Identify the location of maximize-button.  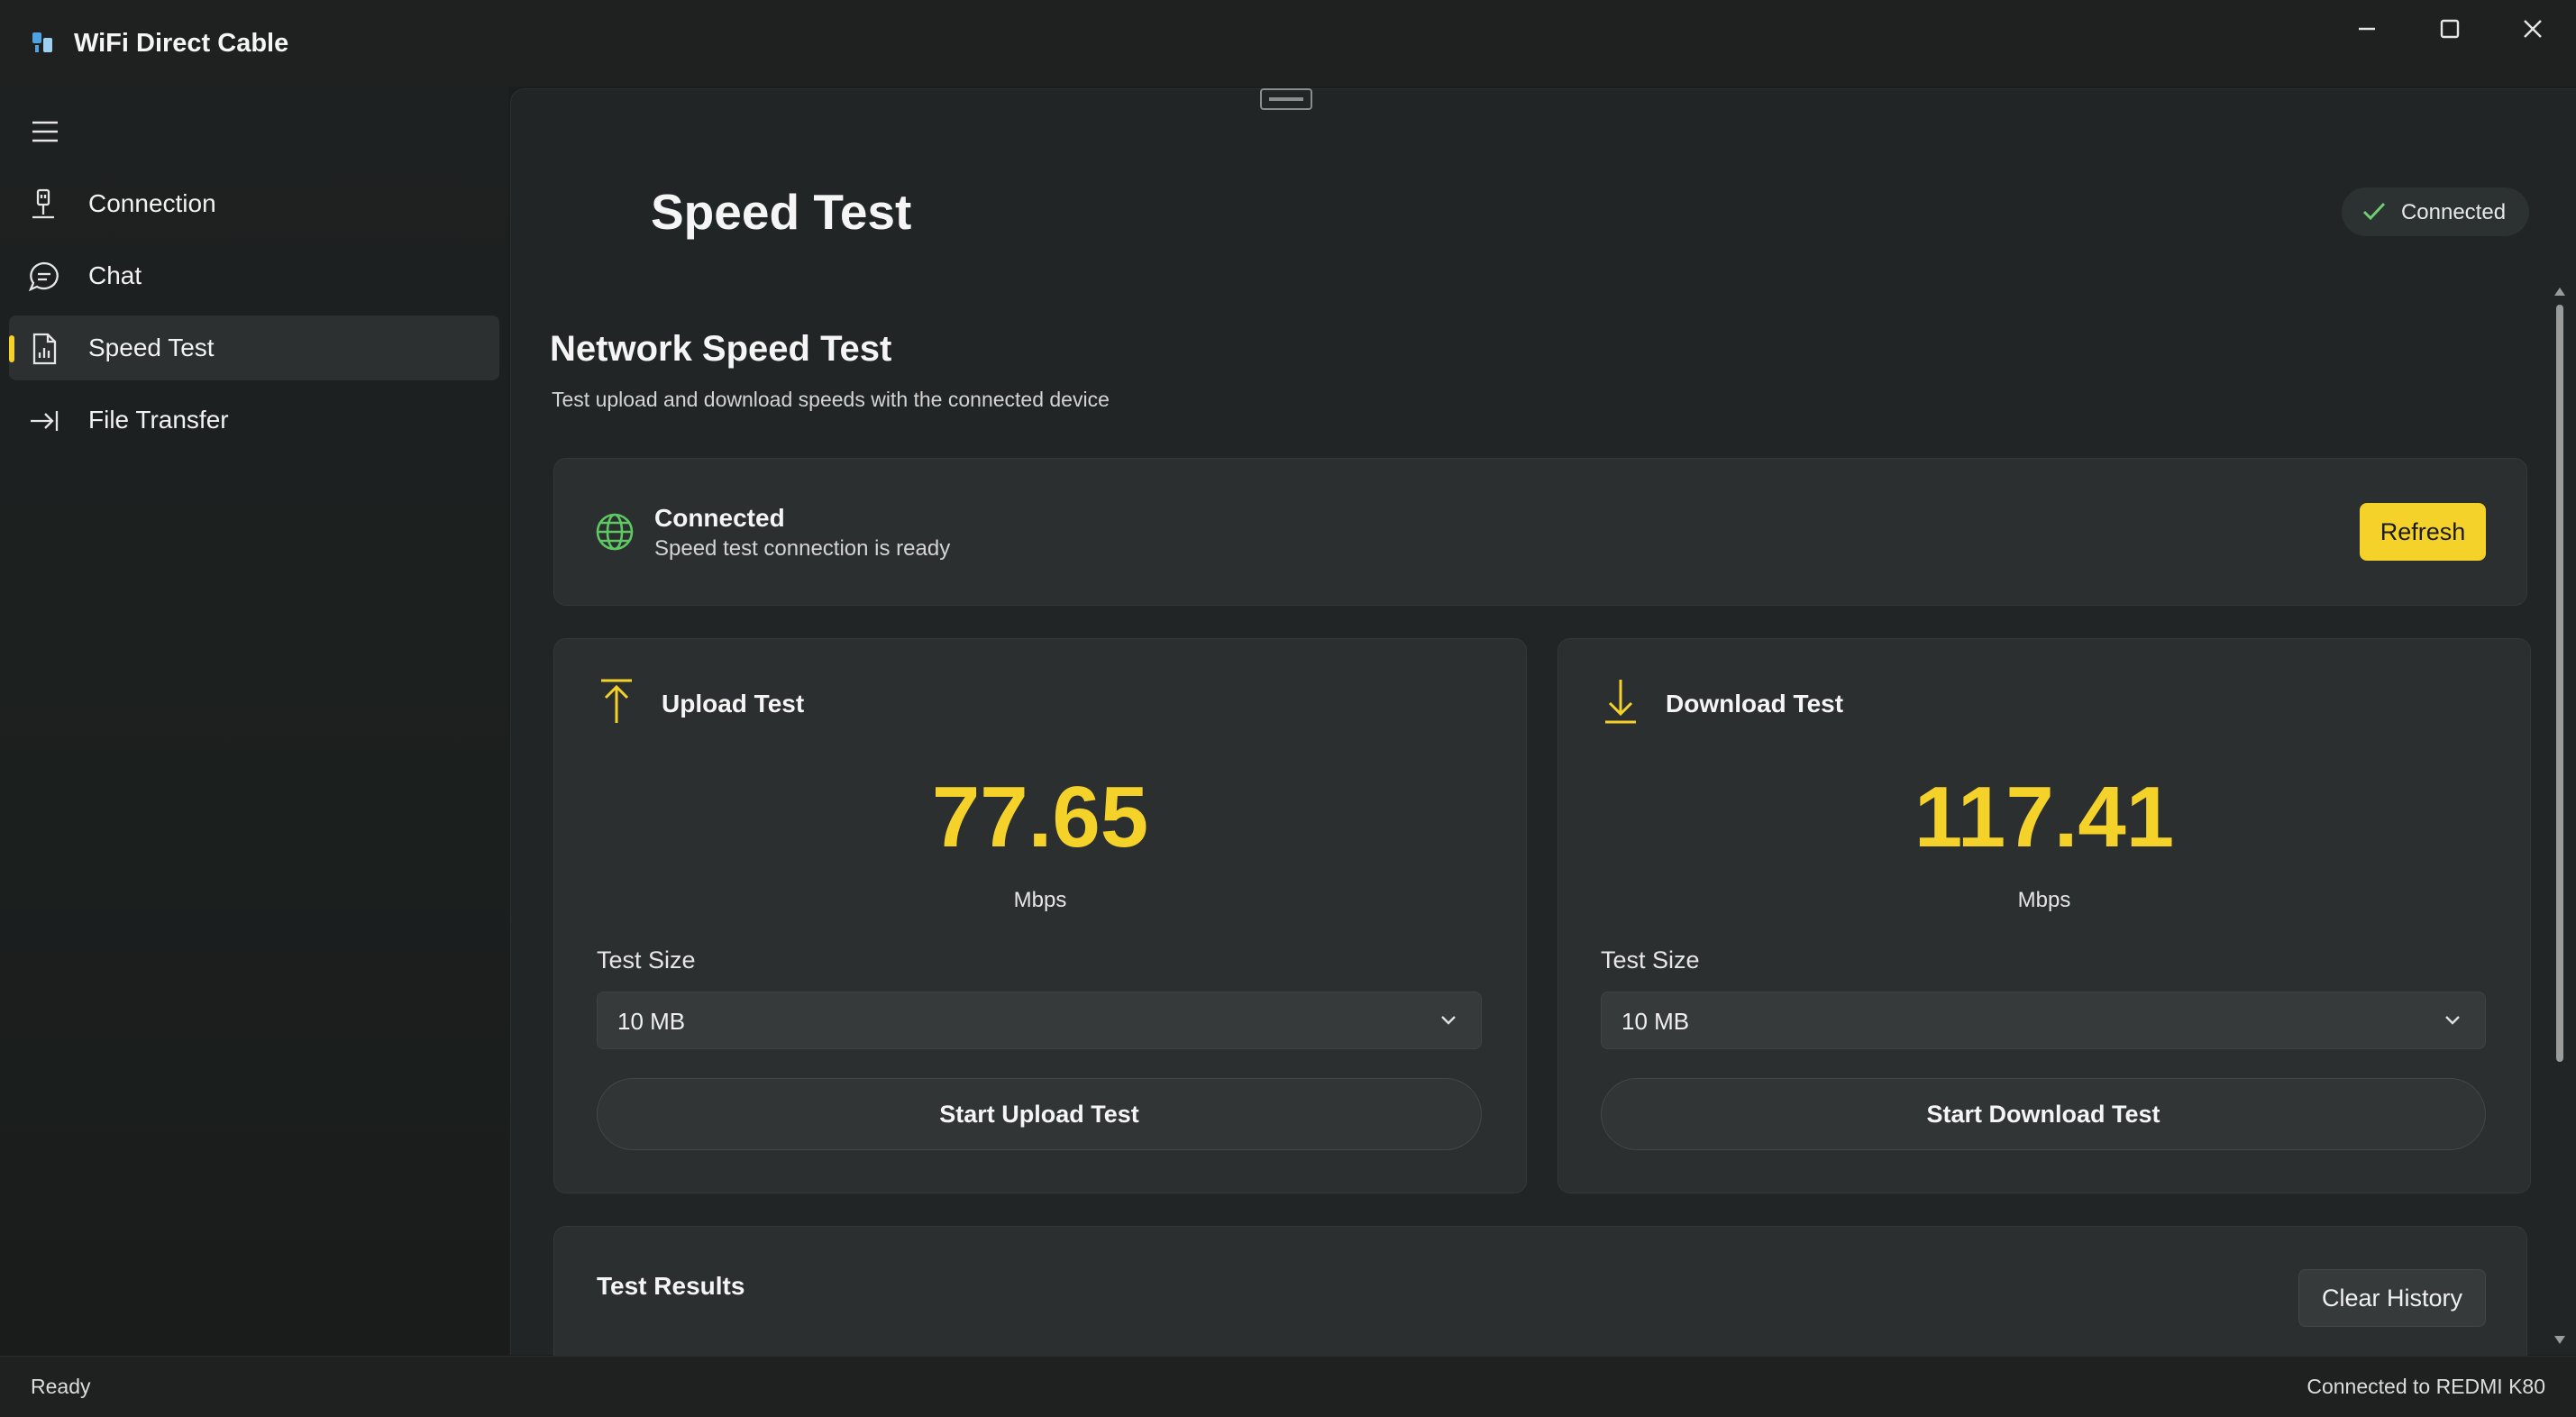
(2449, 29).